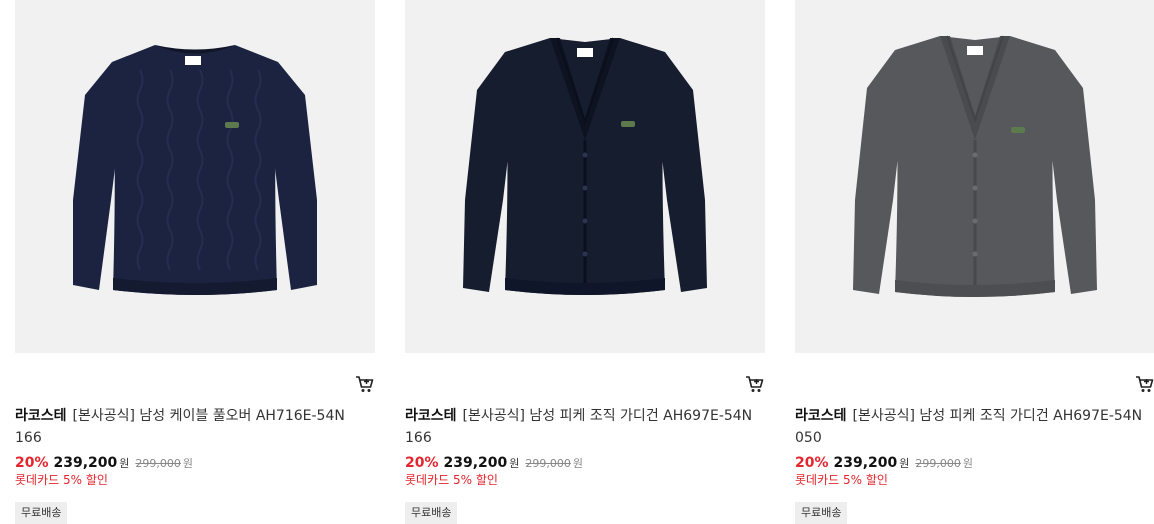 The height and width of the screenshot is (524, 1154). I want to click on product-title: 라코스테 [본사공식] 남성 피케 조직 가디건 AH697E-54N 166, so click(585, 427).